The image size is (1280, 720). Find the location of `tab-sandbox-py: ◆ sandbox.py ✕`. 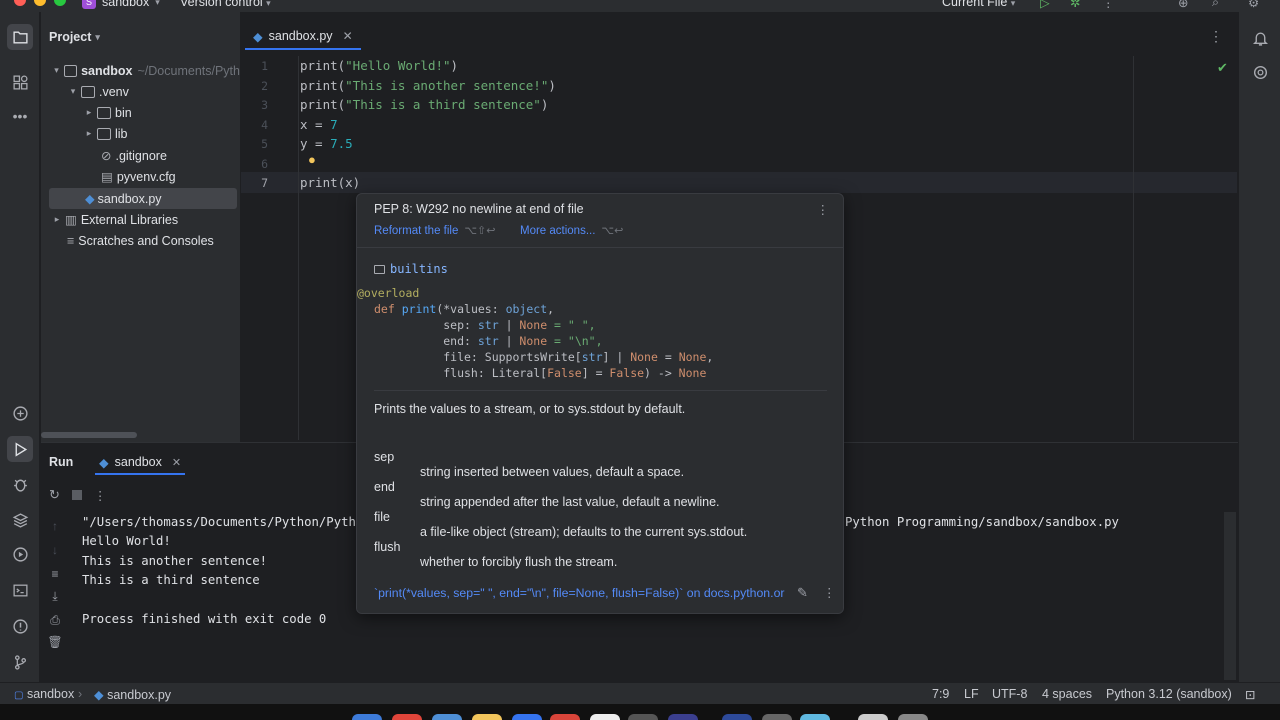

tab-sandbox-py: ◆ sandbox.py ✕ is located at coordinates (303, 37).